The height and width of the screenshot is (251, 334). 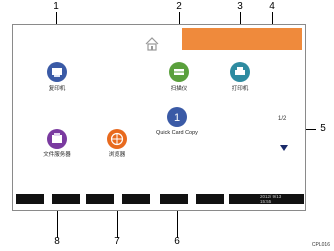 What do you see at coordinates (56, 6) in the screenshot?
I see `callout-1: 1` at bounding box center [56, 6].